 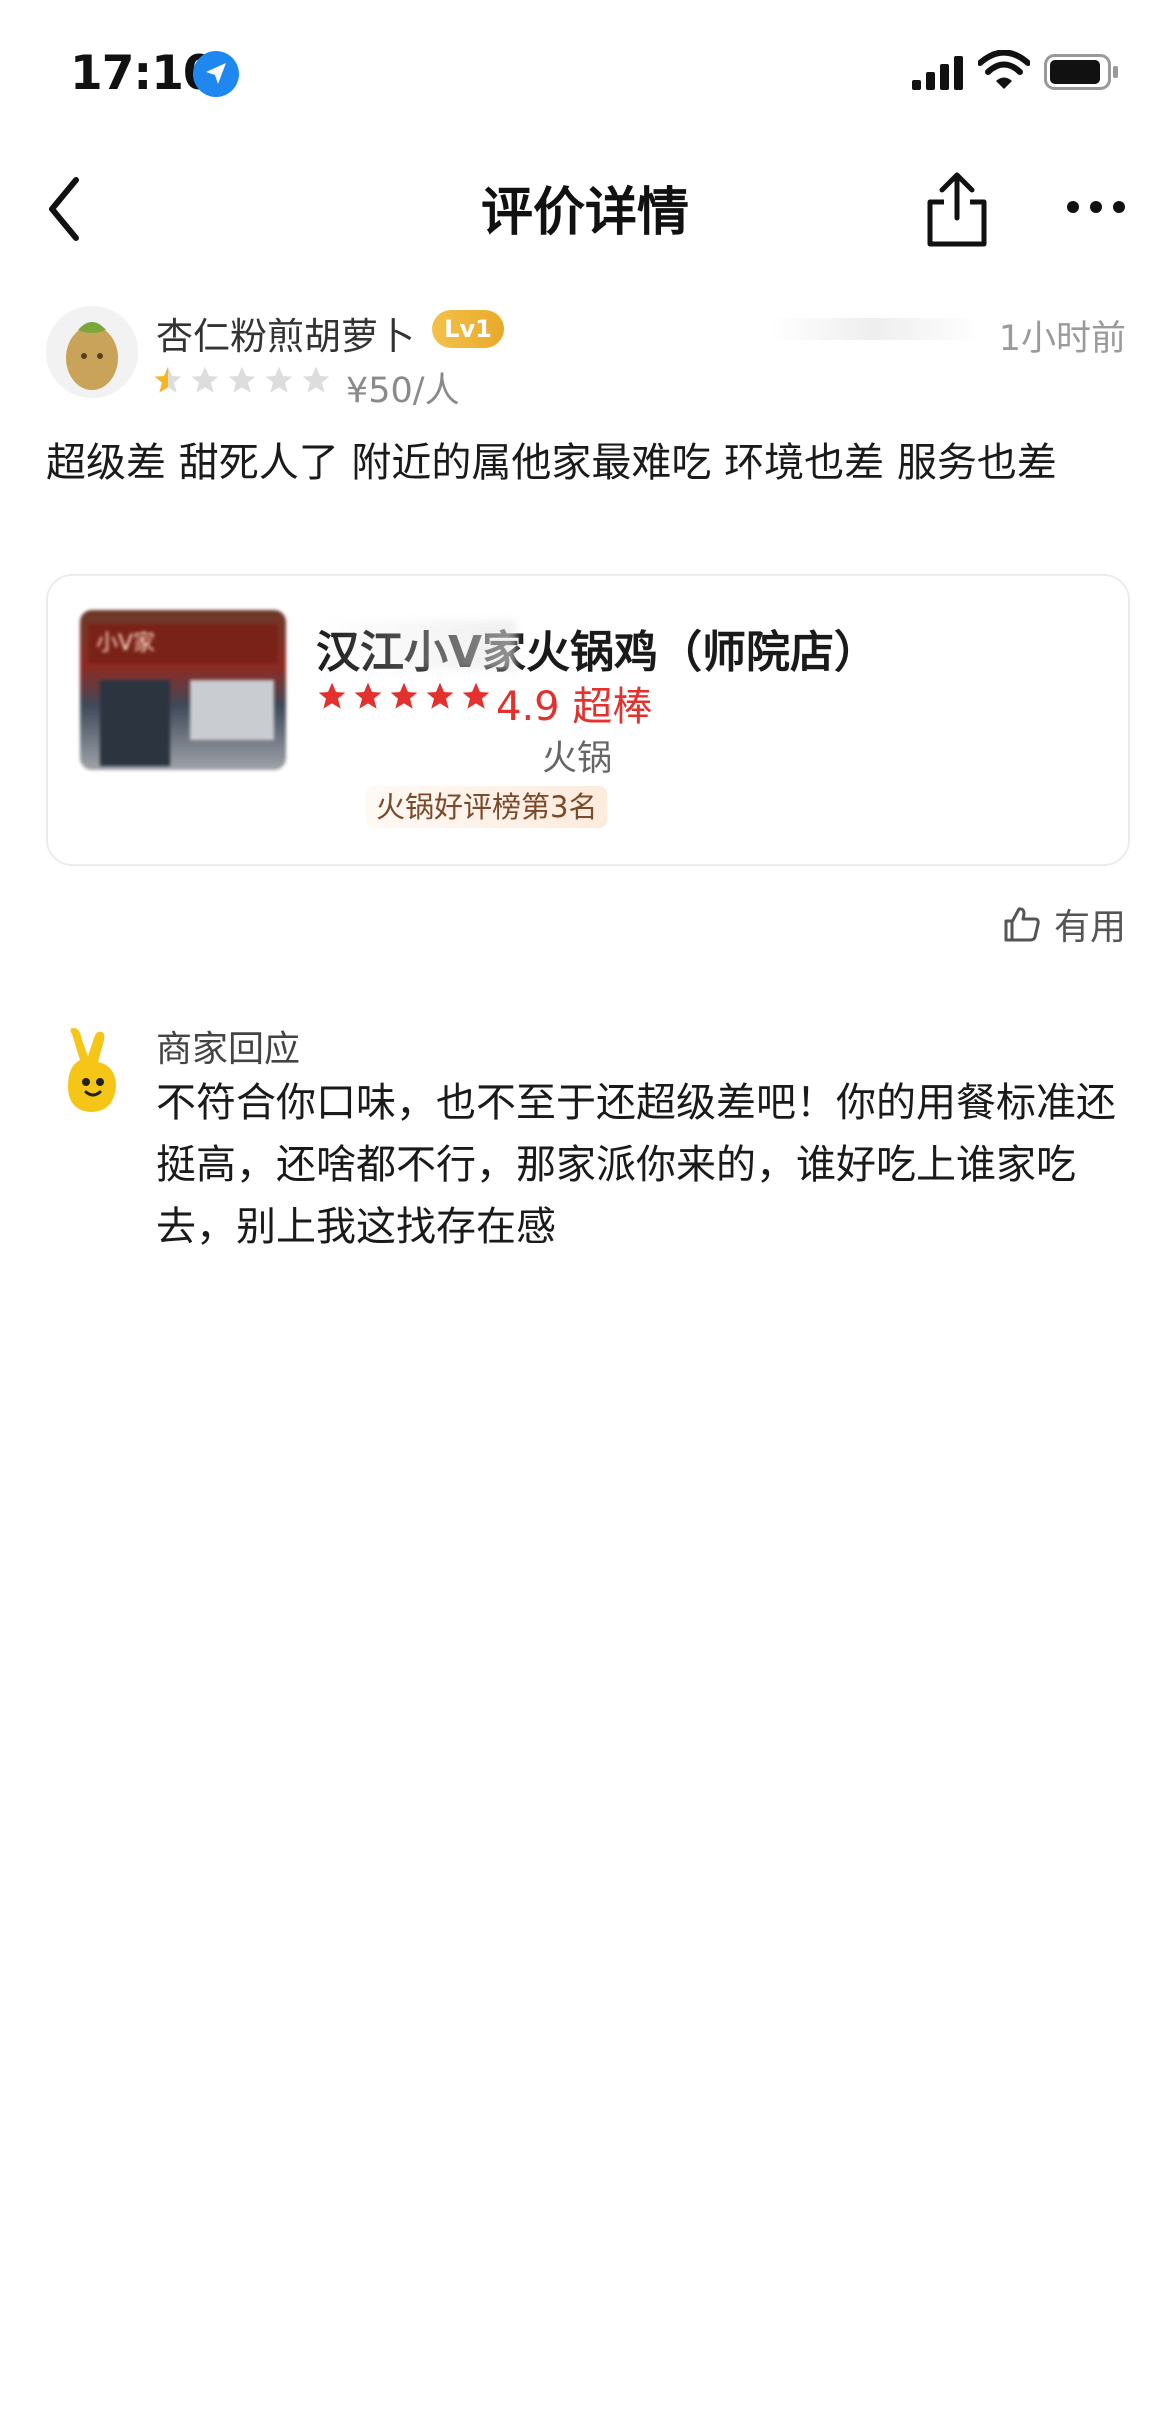 I want to click on location-arrow-icon, so click(x=216, y=74).